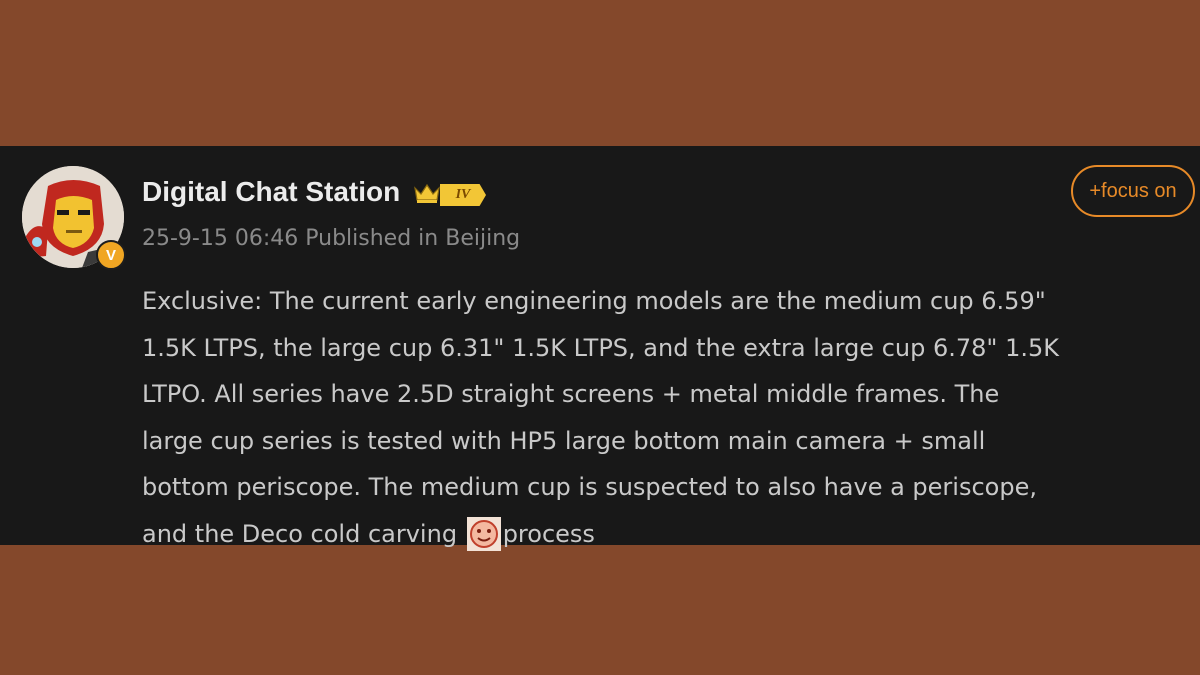 Image resolution: width=1200 pixels, height=675 pixels. What do you see at coordinates (662, 534) in the screenshot?
I see `post-body-line-last: and the Deco cold carving process` at bounding box center [662, 534].